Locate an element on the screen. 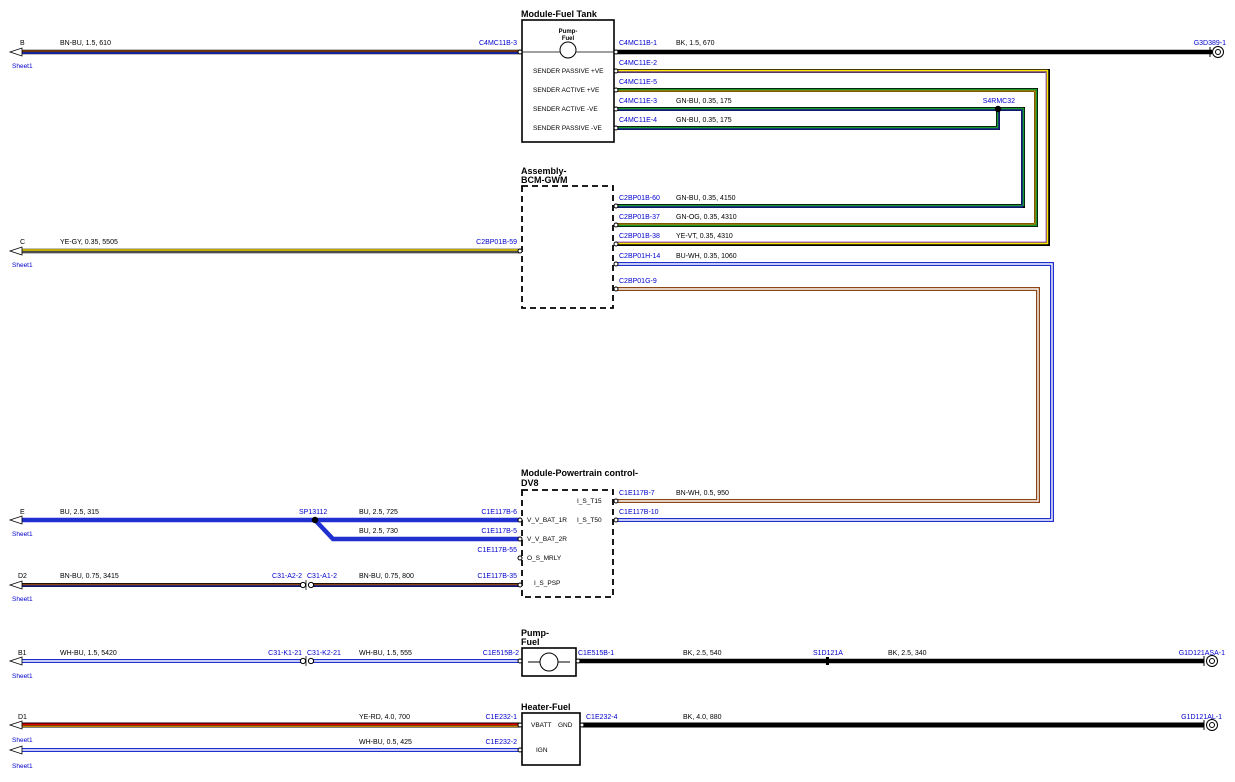  splice-s4rmc32 is located at coordinates (998, 109).